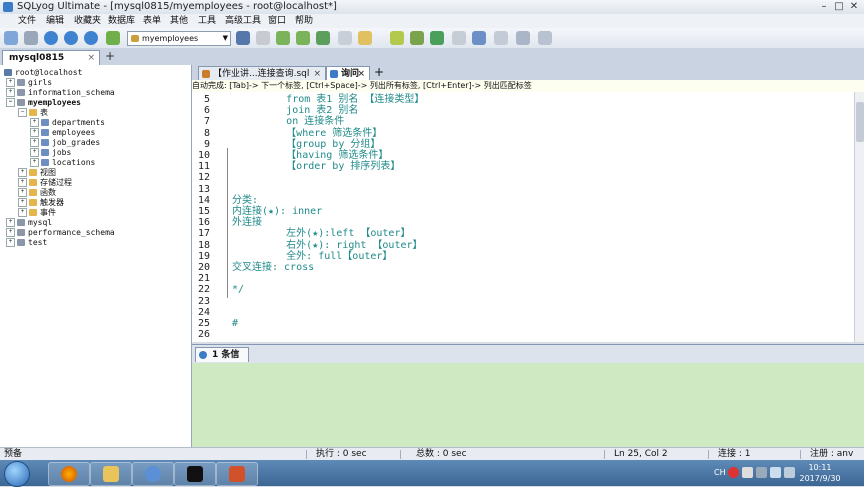 The height and width of the screenshot is (487, 864). Describe the element at coordinates (33, 113) in the screenshot. I see `tree-folder-tables: − 表` at that location.